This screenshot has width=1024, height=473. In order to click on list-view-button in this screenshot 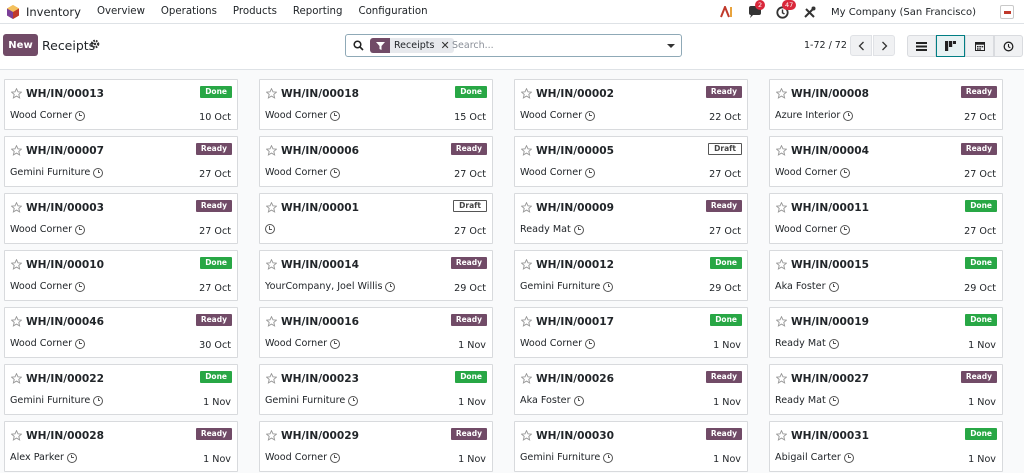, I will do `click(921, 46)`.